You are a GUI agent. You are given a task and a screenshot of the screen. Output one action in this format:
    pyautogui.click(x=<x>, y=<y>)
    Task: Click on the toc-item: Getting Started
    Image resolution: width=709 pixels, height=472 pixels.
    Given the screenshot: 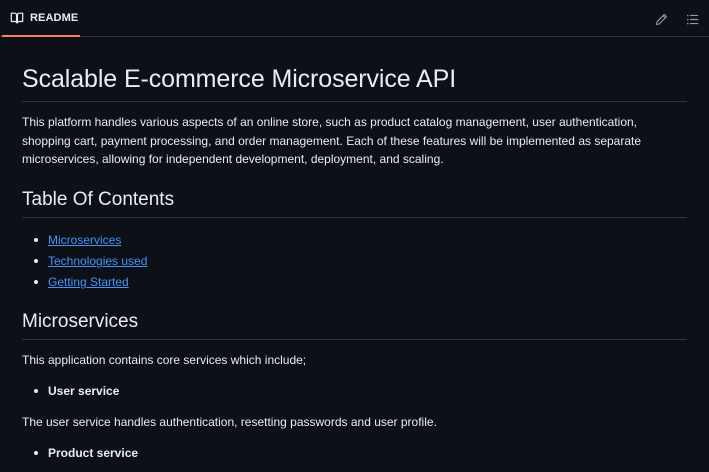 What is the action you would take?
    pyautogui.click(x=90, y=282)
    